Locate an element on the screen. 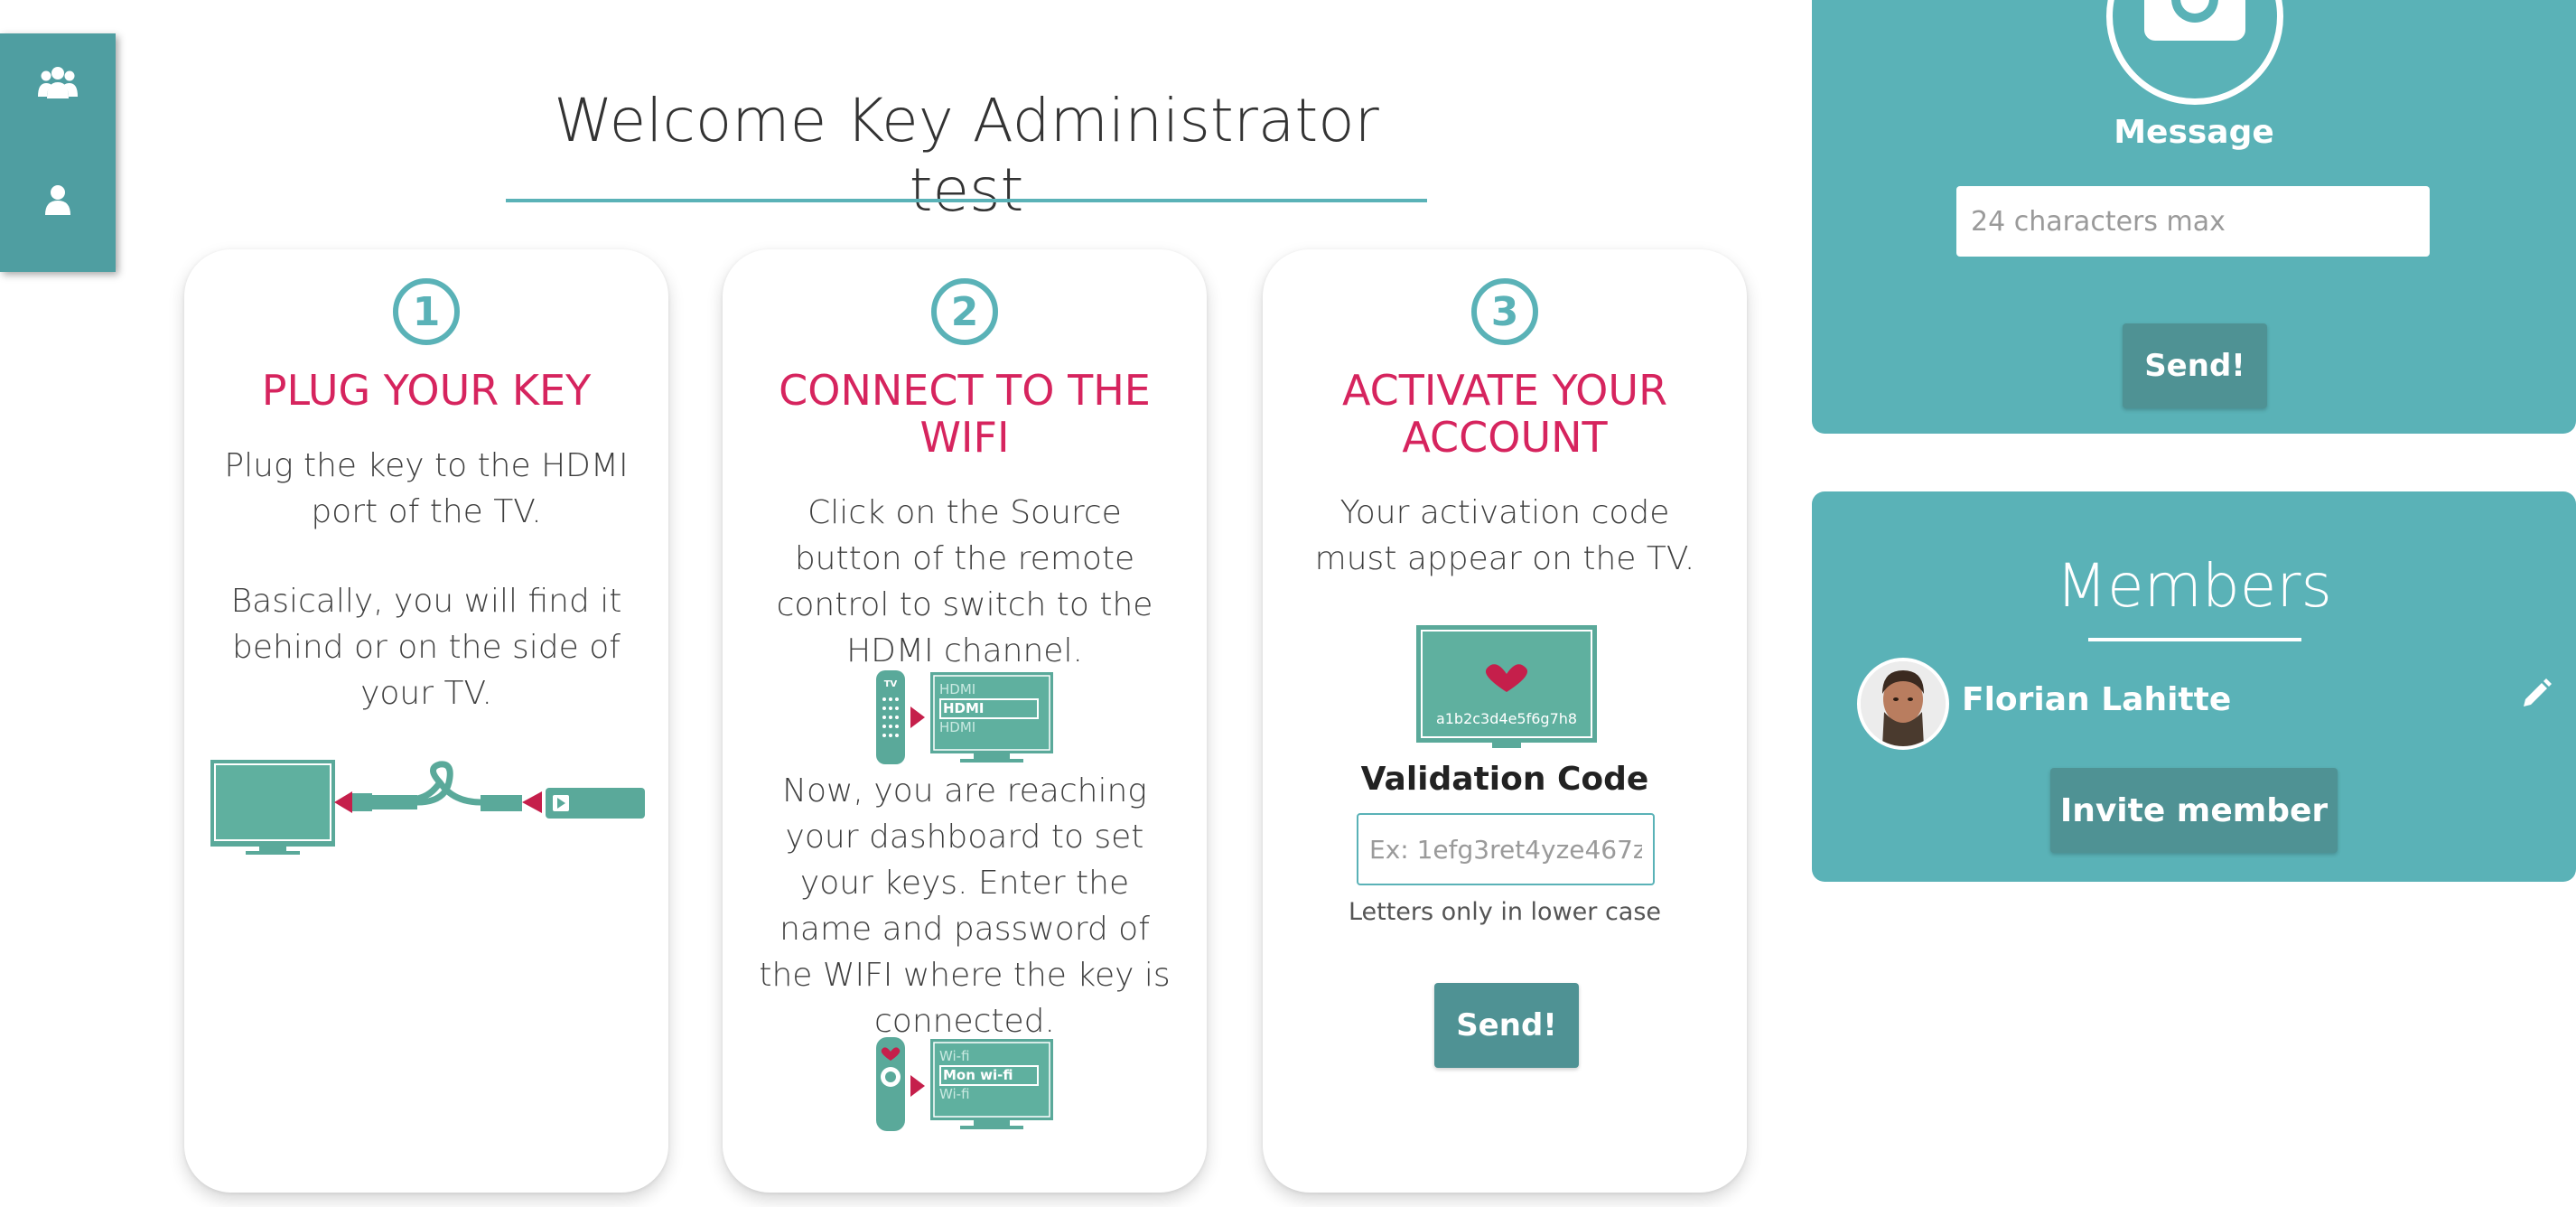  member-row: Florian Lahitte is located at coordinates (2205, 704).